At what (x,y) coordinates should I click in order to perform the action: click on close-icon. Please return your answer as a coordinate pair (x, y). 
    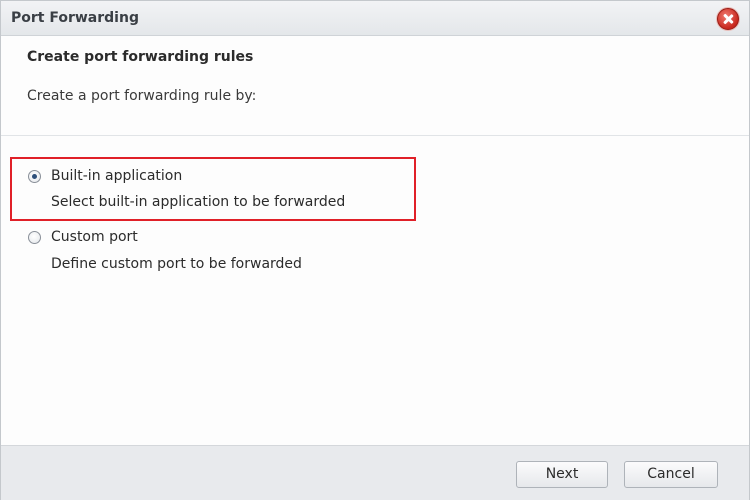
    Looking at the image, I should click on (728, 19).